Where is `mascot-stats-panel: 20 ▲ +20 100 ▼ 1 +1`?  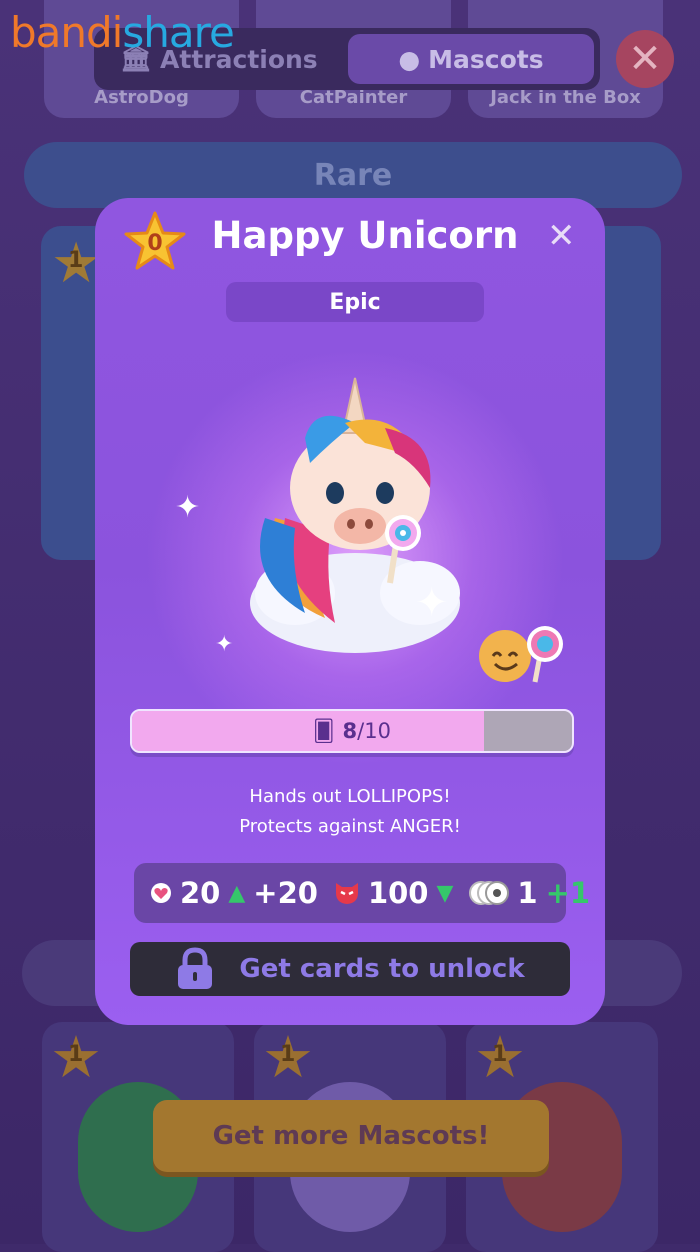 mascot-stats-panel: 20 ▲ +20 100 ▼ 1 +1 is located at coordinates (362, 893).